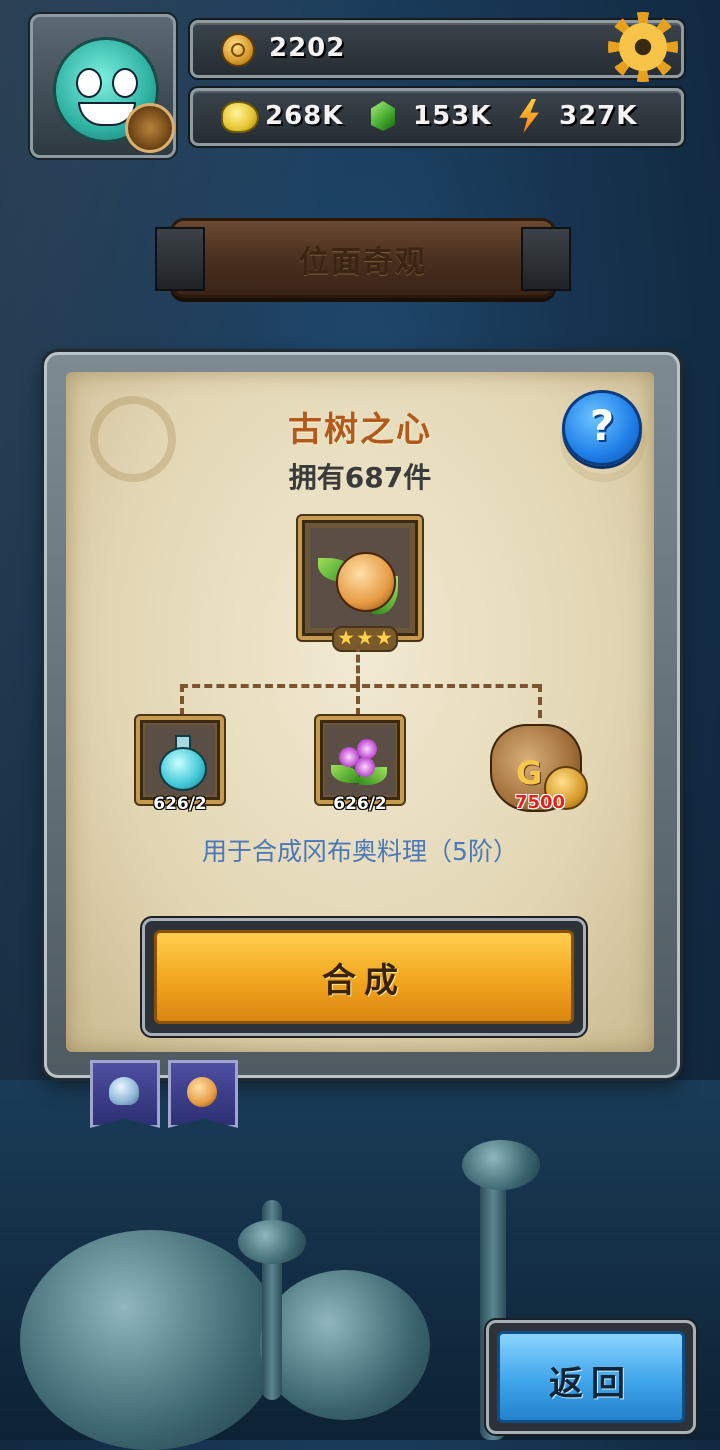  I want to click on green-crystal-icon, so click(383, 116).